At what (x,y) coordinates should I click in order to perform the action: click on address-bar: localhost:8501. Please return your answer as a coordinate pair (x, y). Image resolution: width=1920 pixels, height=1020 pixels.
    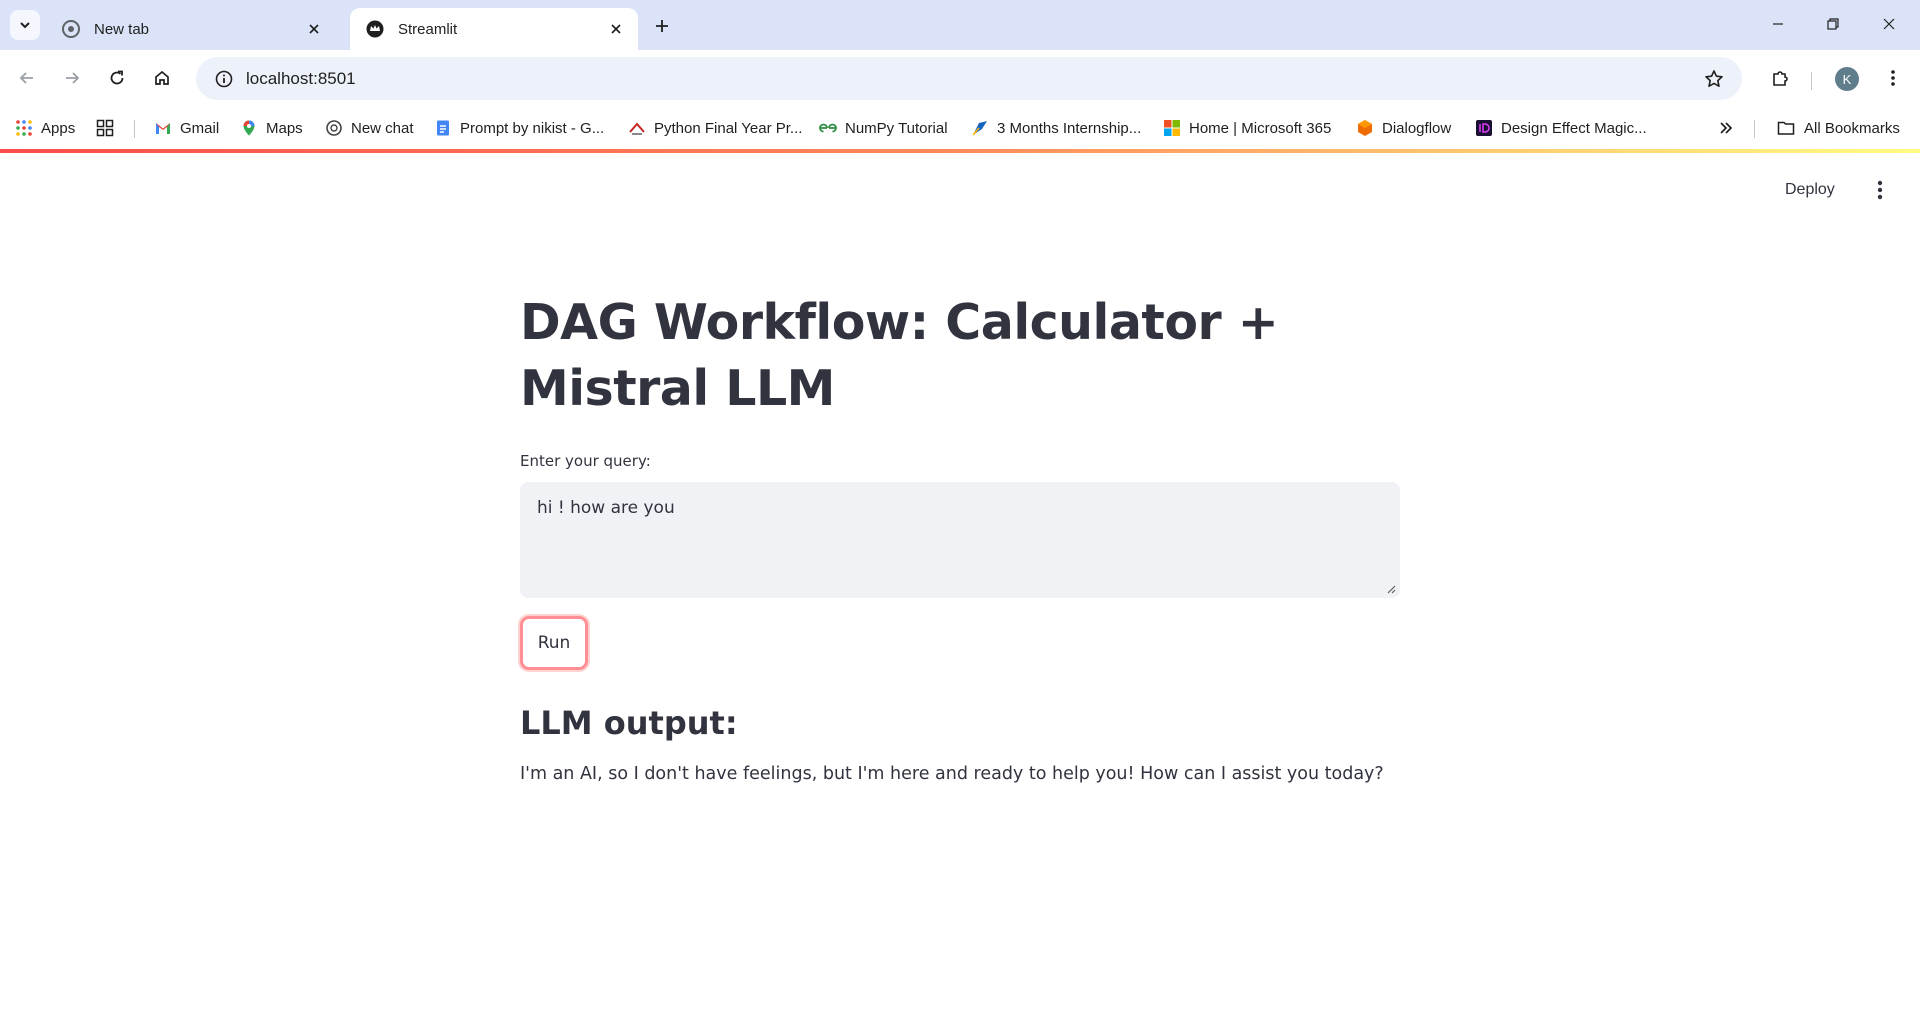
    Looking at the image, I should click on (969, 78).